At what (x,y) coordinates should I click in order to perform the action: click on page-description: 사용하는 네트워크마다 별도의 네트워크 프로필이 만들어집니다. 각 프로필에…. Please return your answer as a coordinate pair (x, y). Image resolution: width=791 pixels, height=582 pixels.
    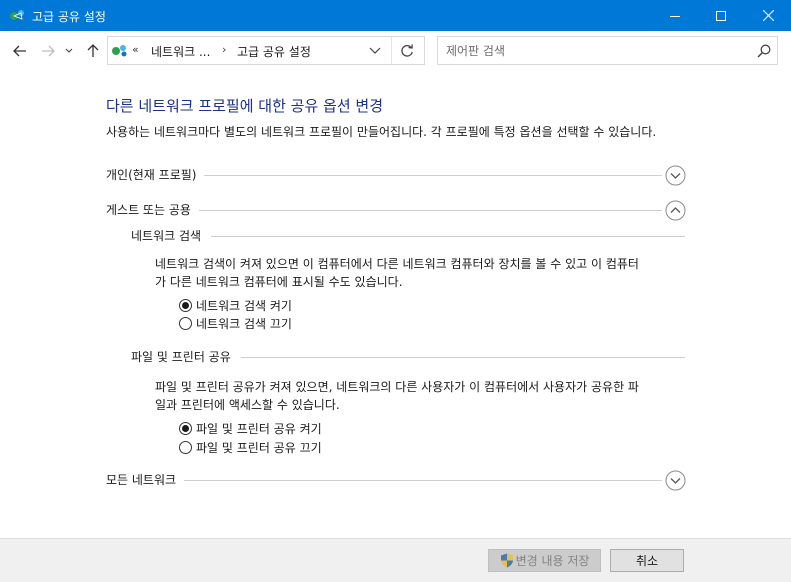
    Looking at the image, I should click on (381, 132).